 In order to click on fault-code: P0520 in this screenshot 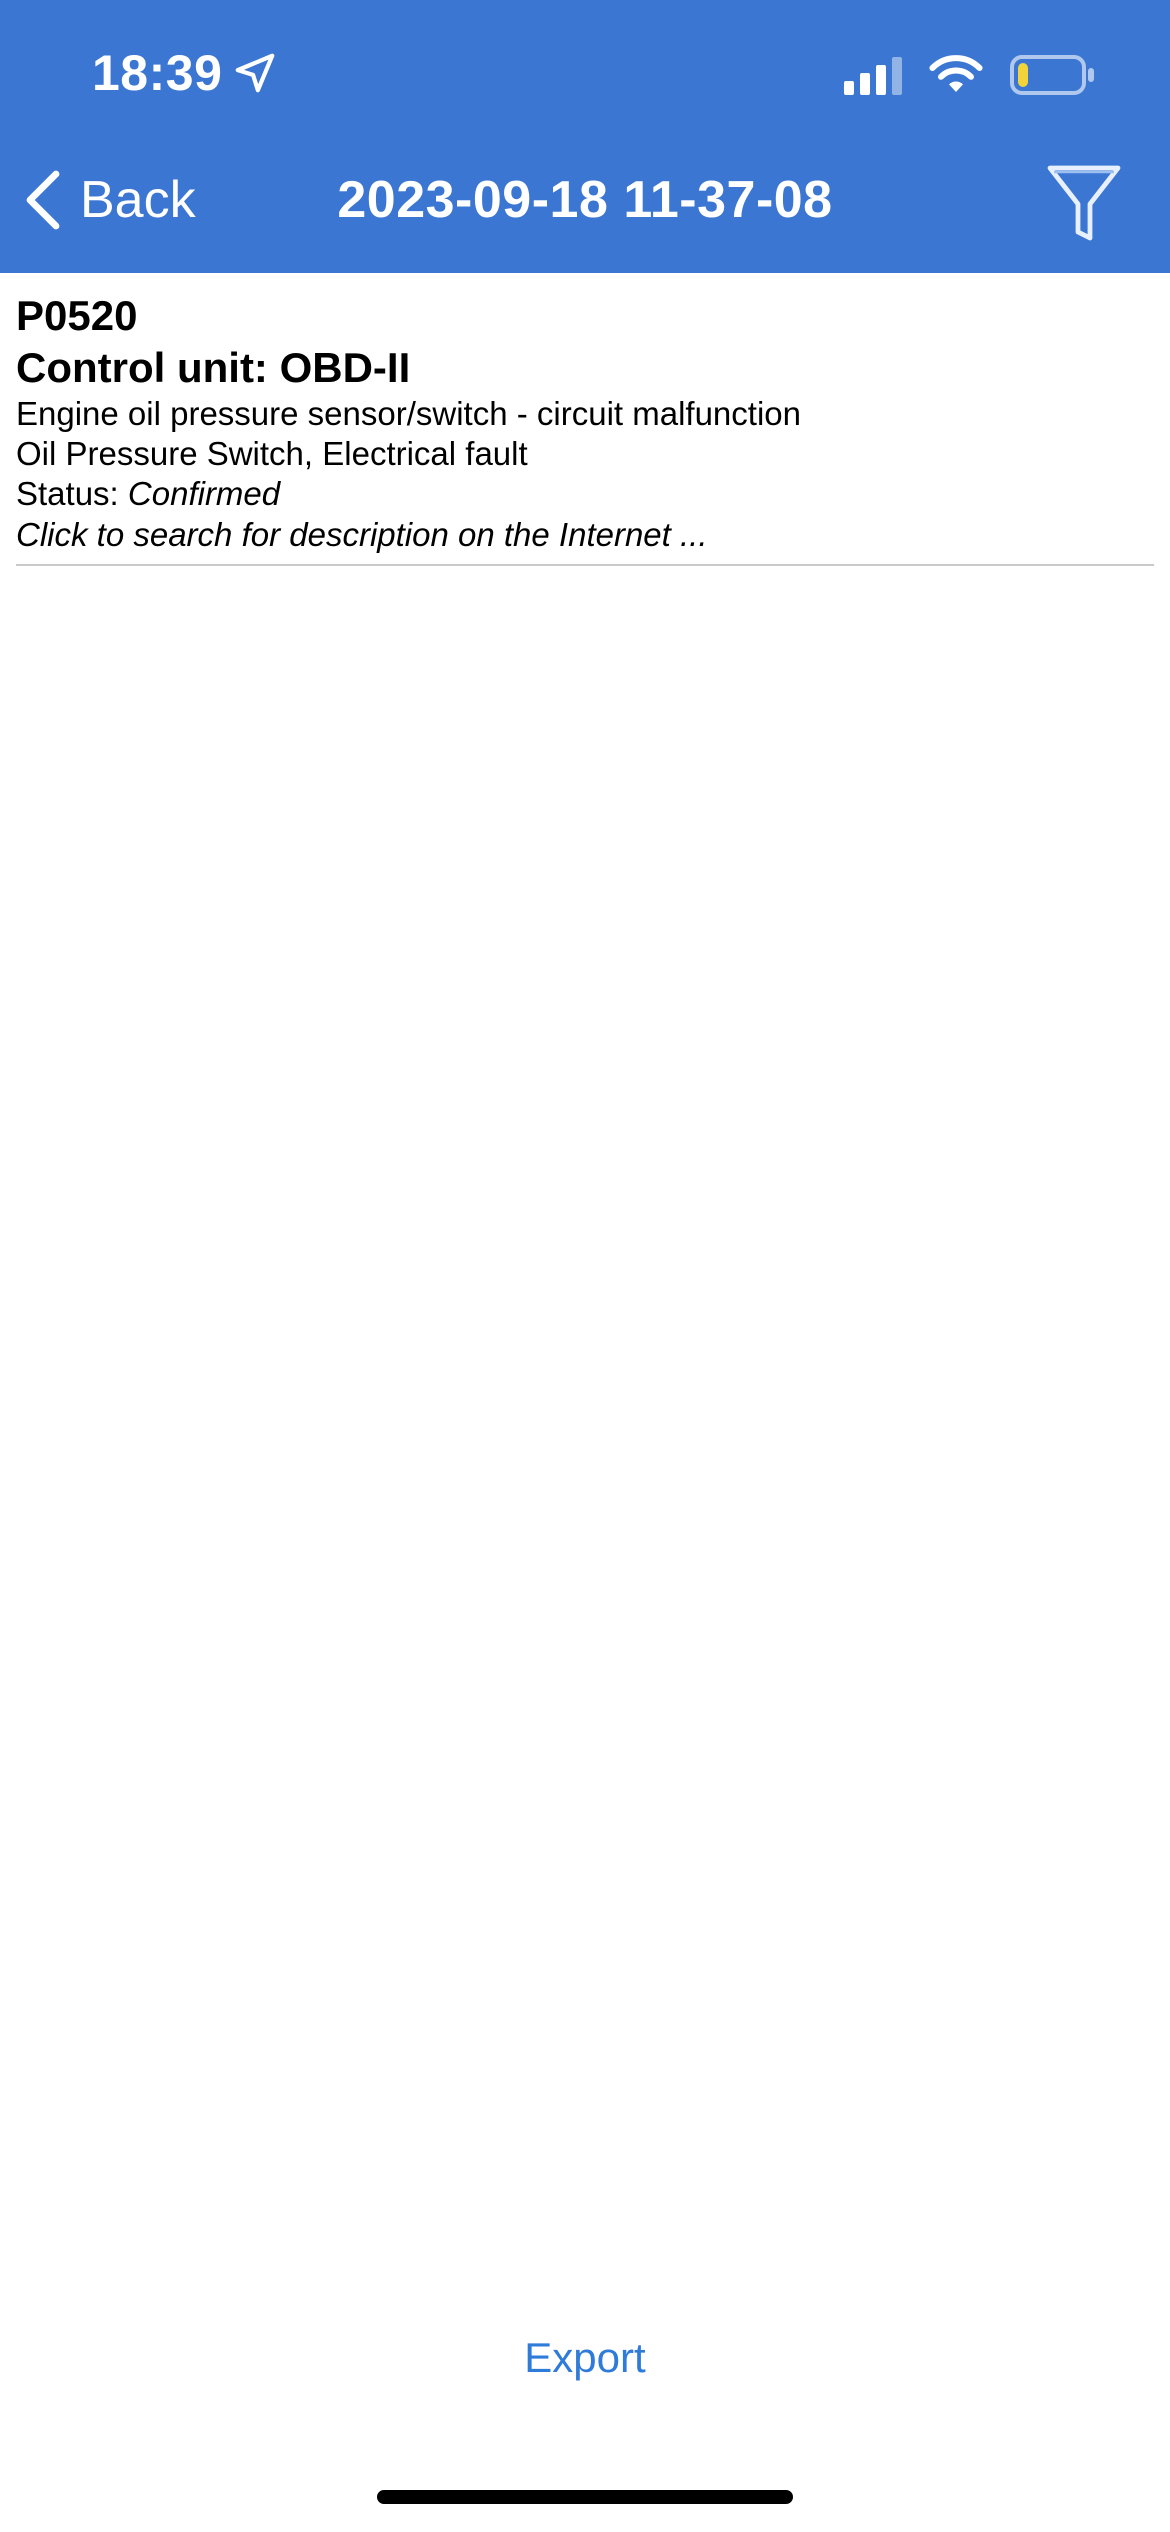, I will do `click(77, 315)`.